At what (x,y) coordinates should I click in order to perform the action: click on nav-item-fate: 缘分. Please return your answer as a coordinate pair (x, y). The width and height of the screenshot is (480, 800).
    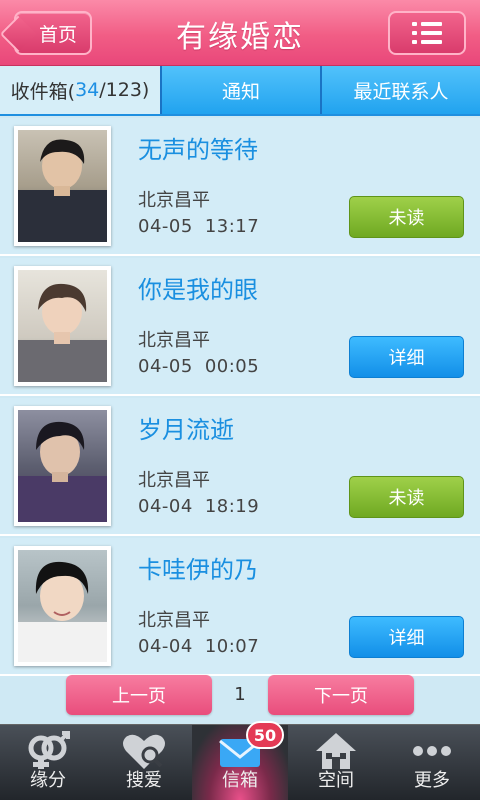
    Looking at the image, I should click on (48, 762).